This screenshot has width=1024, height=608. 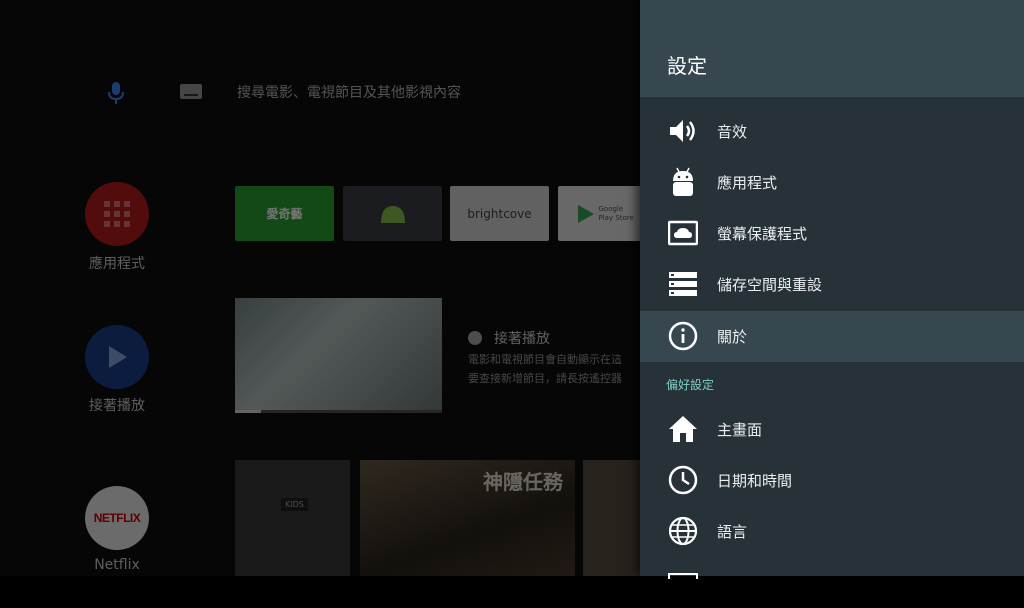 I want to click on iqiyi-app-tile: 愛奇藝, so click(x=284, y=213).